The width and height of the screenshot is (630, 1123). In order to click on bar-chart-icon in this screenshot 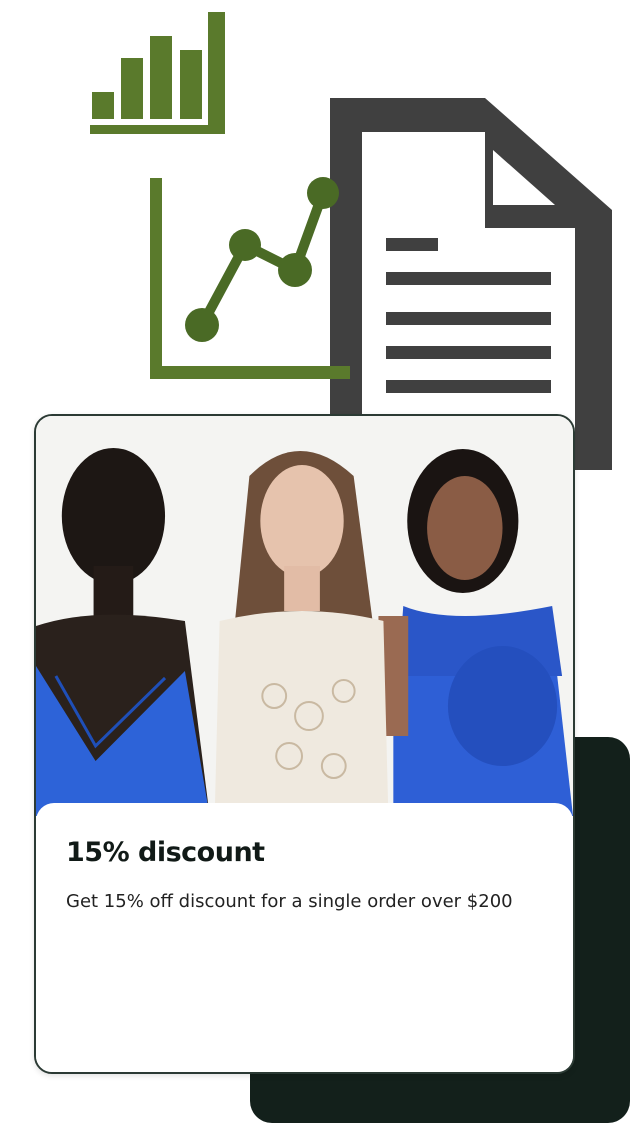, I will do `click(157, 73)`.